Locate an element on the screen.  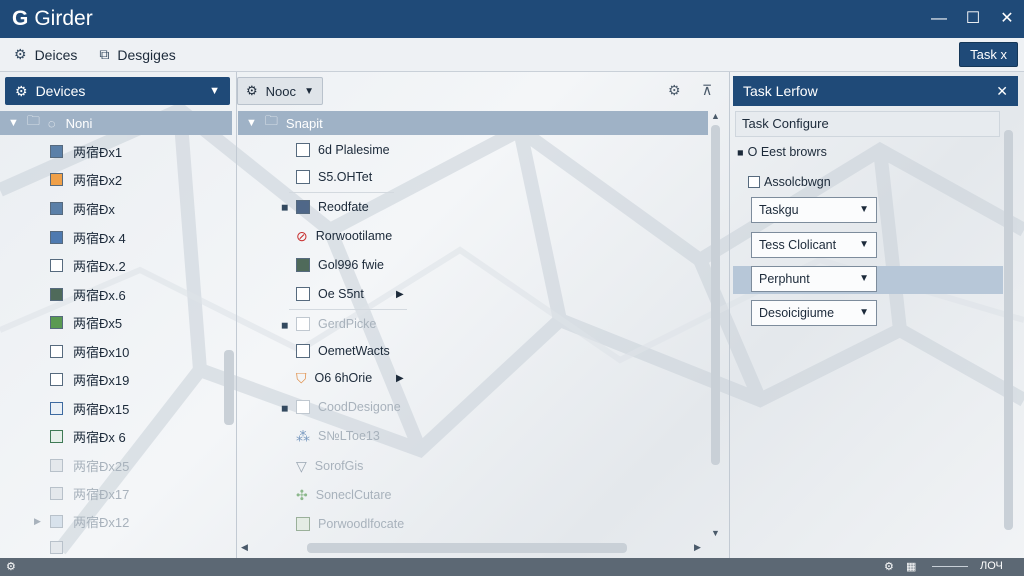
app-title: G Girder is located at coordinates (52, 19).